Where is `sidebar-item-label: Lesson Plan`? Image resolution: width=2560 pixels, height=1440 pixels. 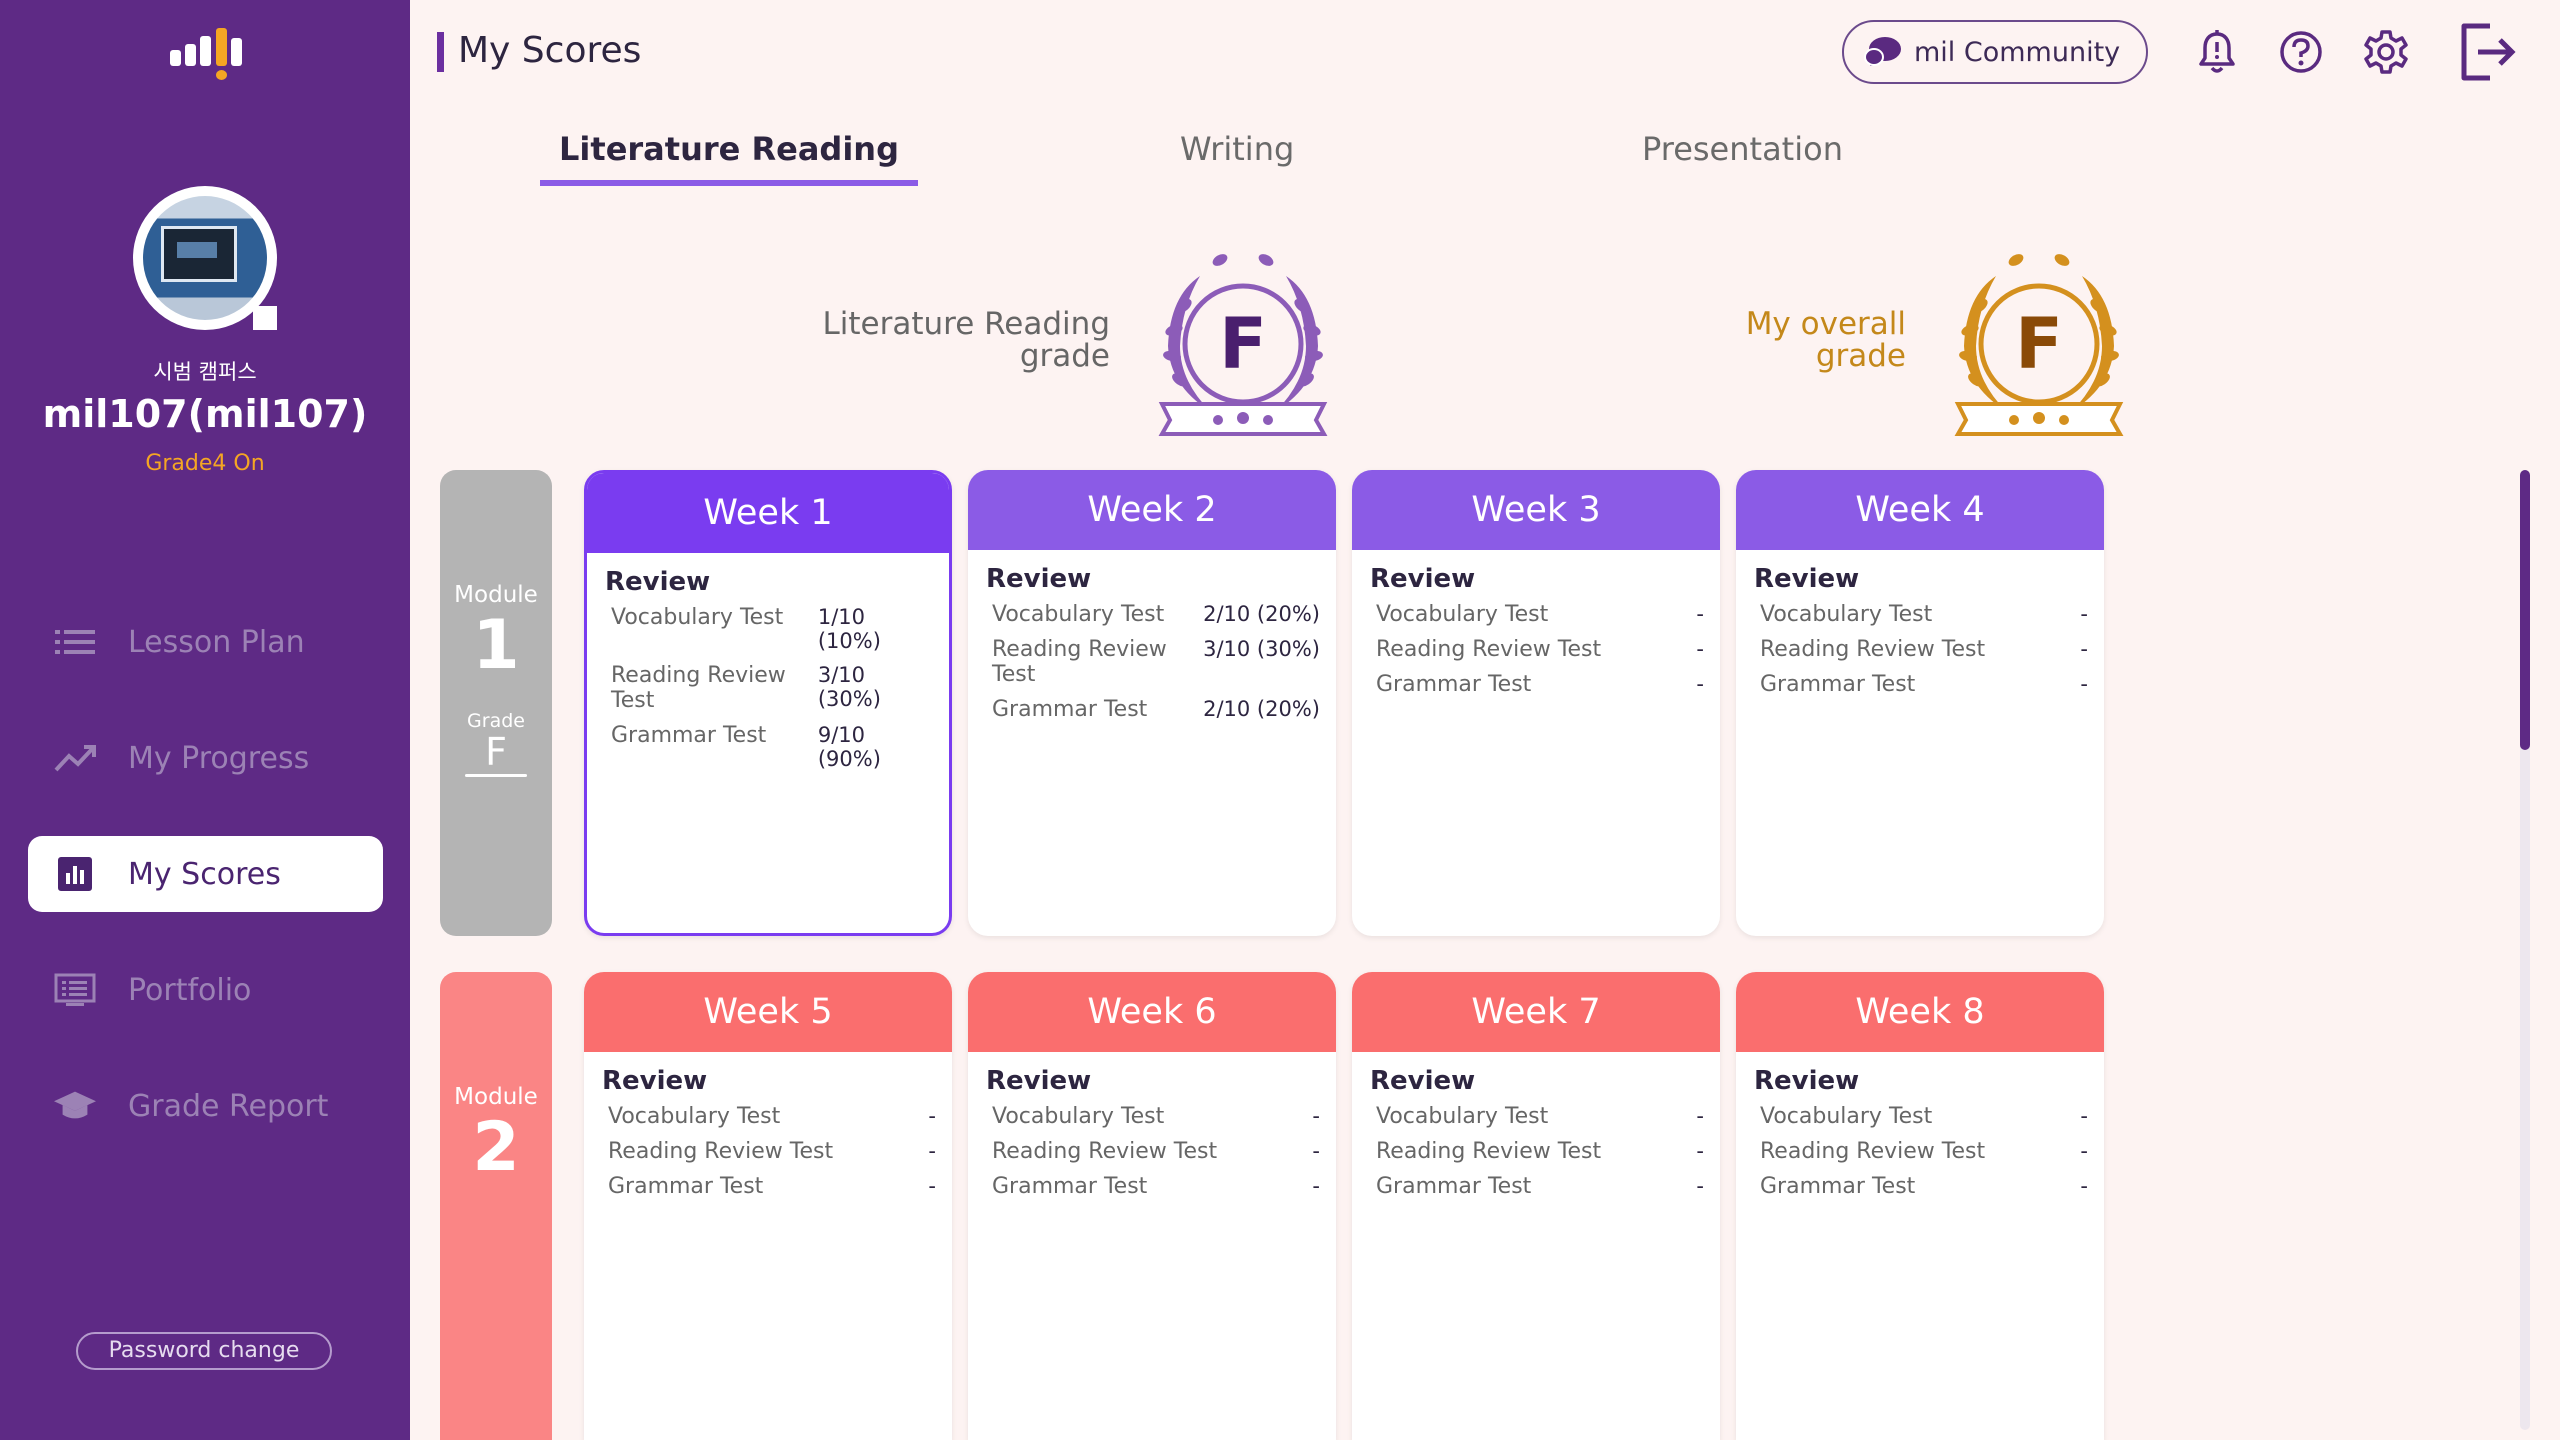 sidebar-item-label: Lesson Plan is located at coordinates (216, 642).